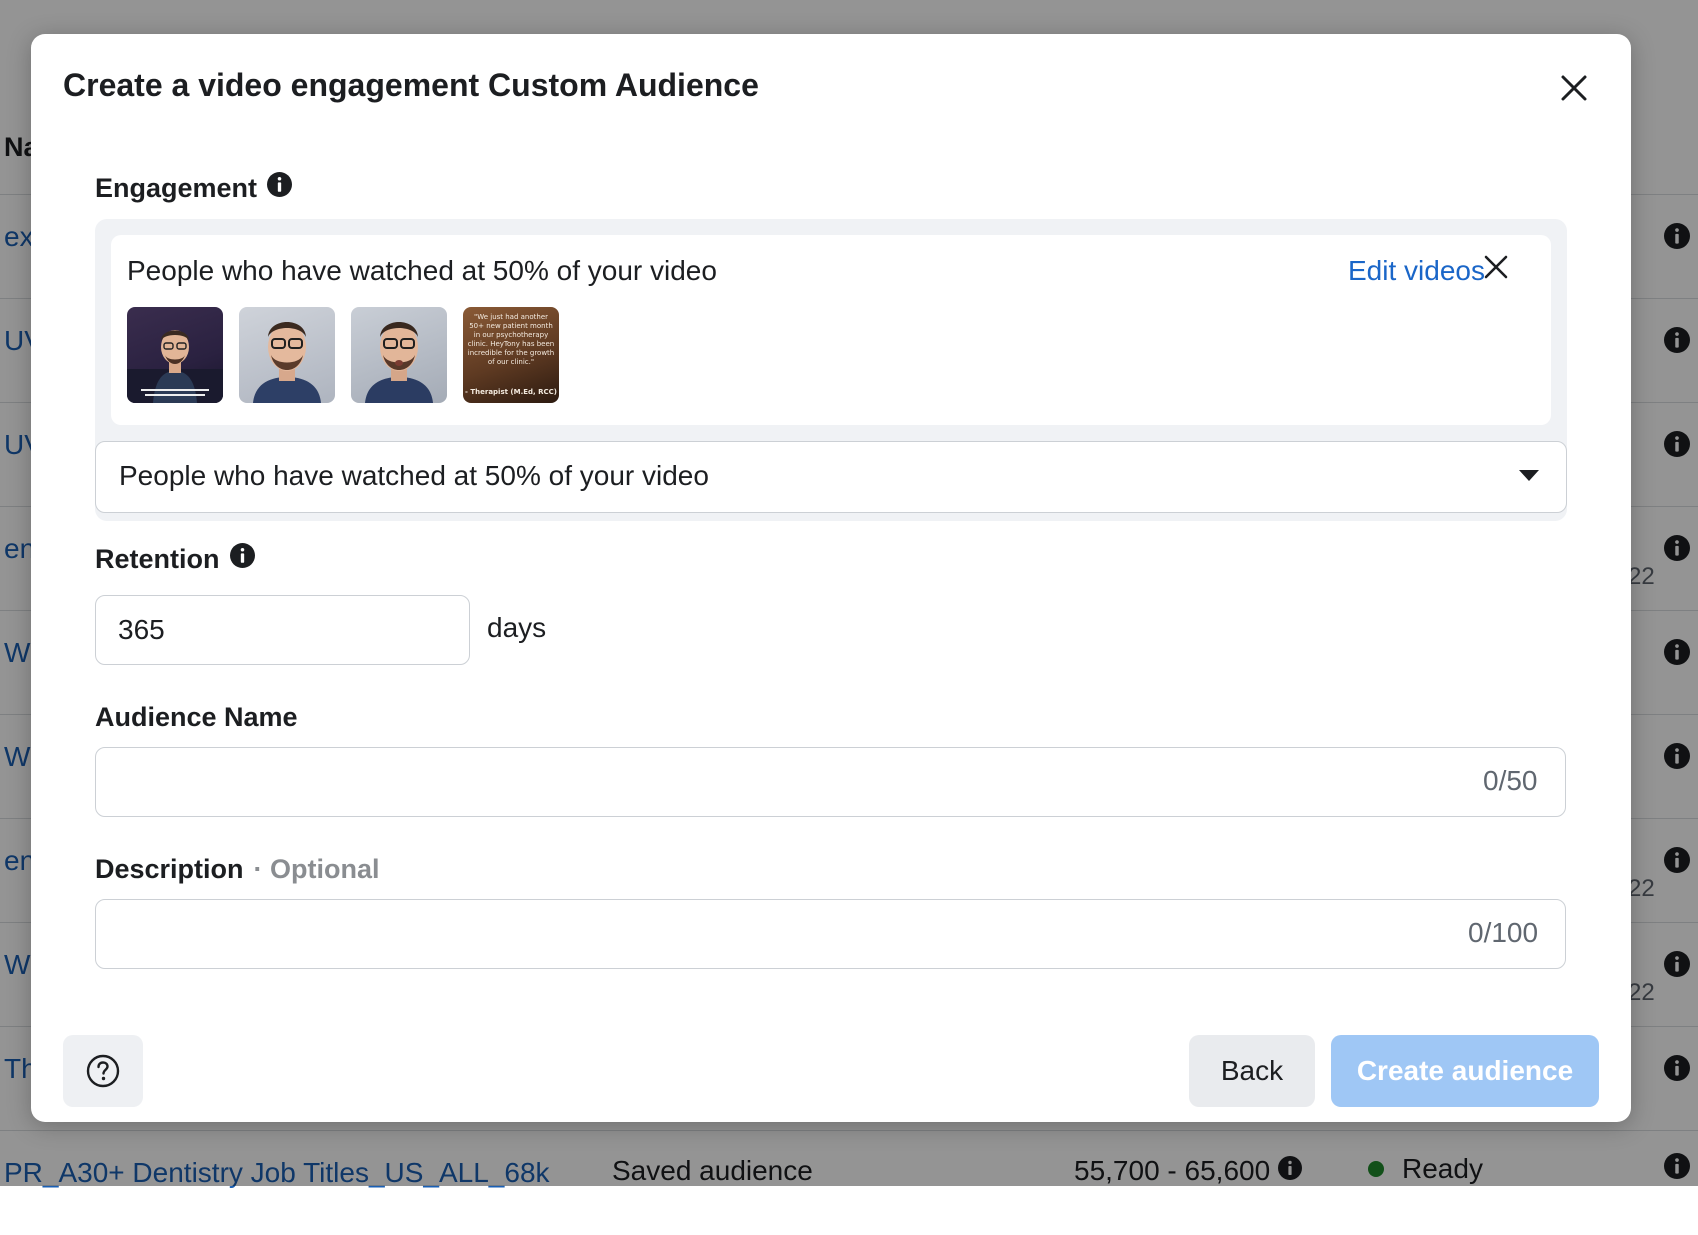 This screenshot has width=1698, height=1235. I want to click on question-circle-icon, so click(103, 1071).